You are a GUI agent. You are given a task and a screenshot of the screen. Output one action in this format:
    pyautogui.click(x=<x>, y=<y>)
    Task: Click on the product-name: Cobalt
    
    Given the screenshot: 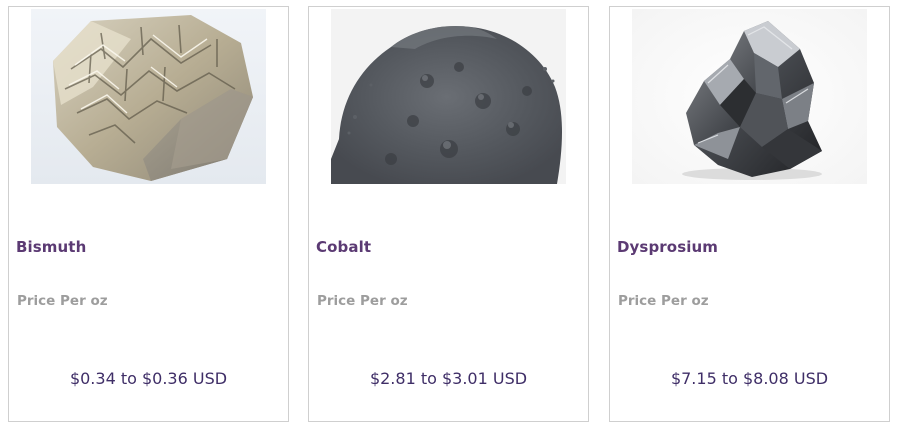 What is the action you would take?
    pyautogui.click(x=343, y=247)
    